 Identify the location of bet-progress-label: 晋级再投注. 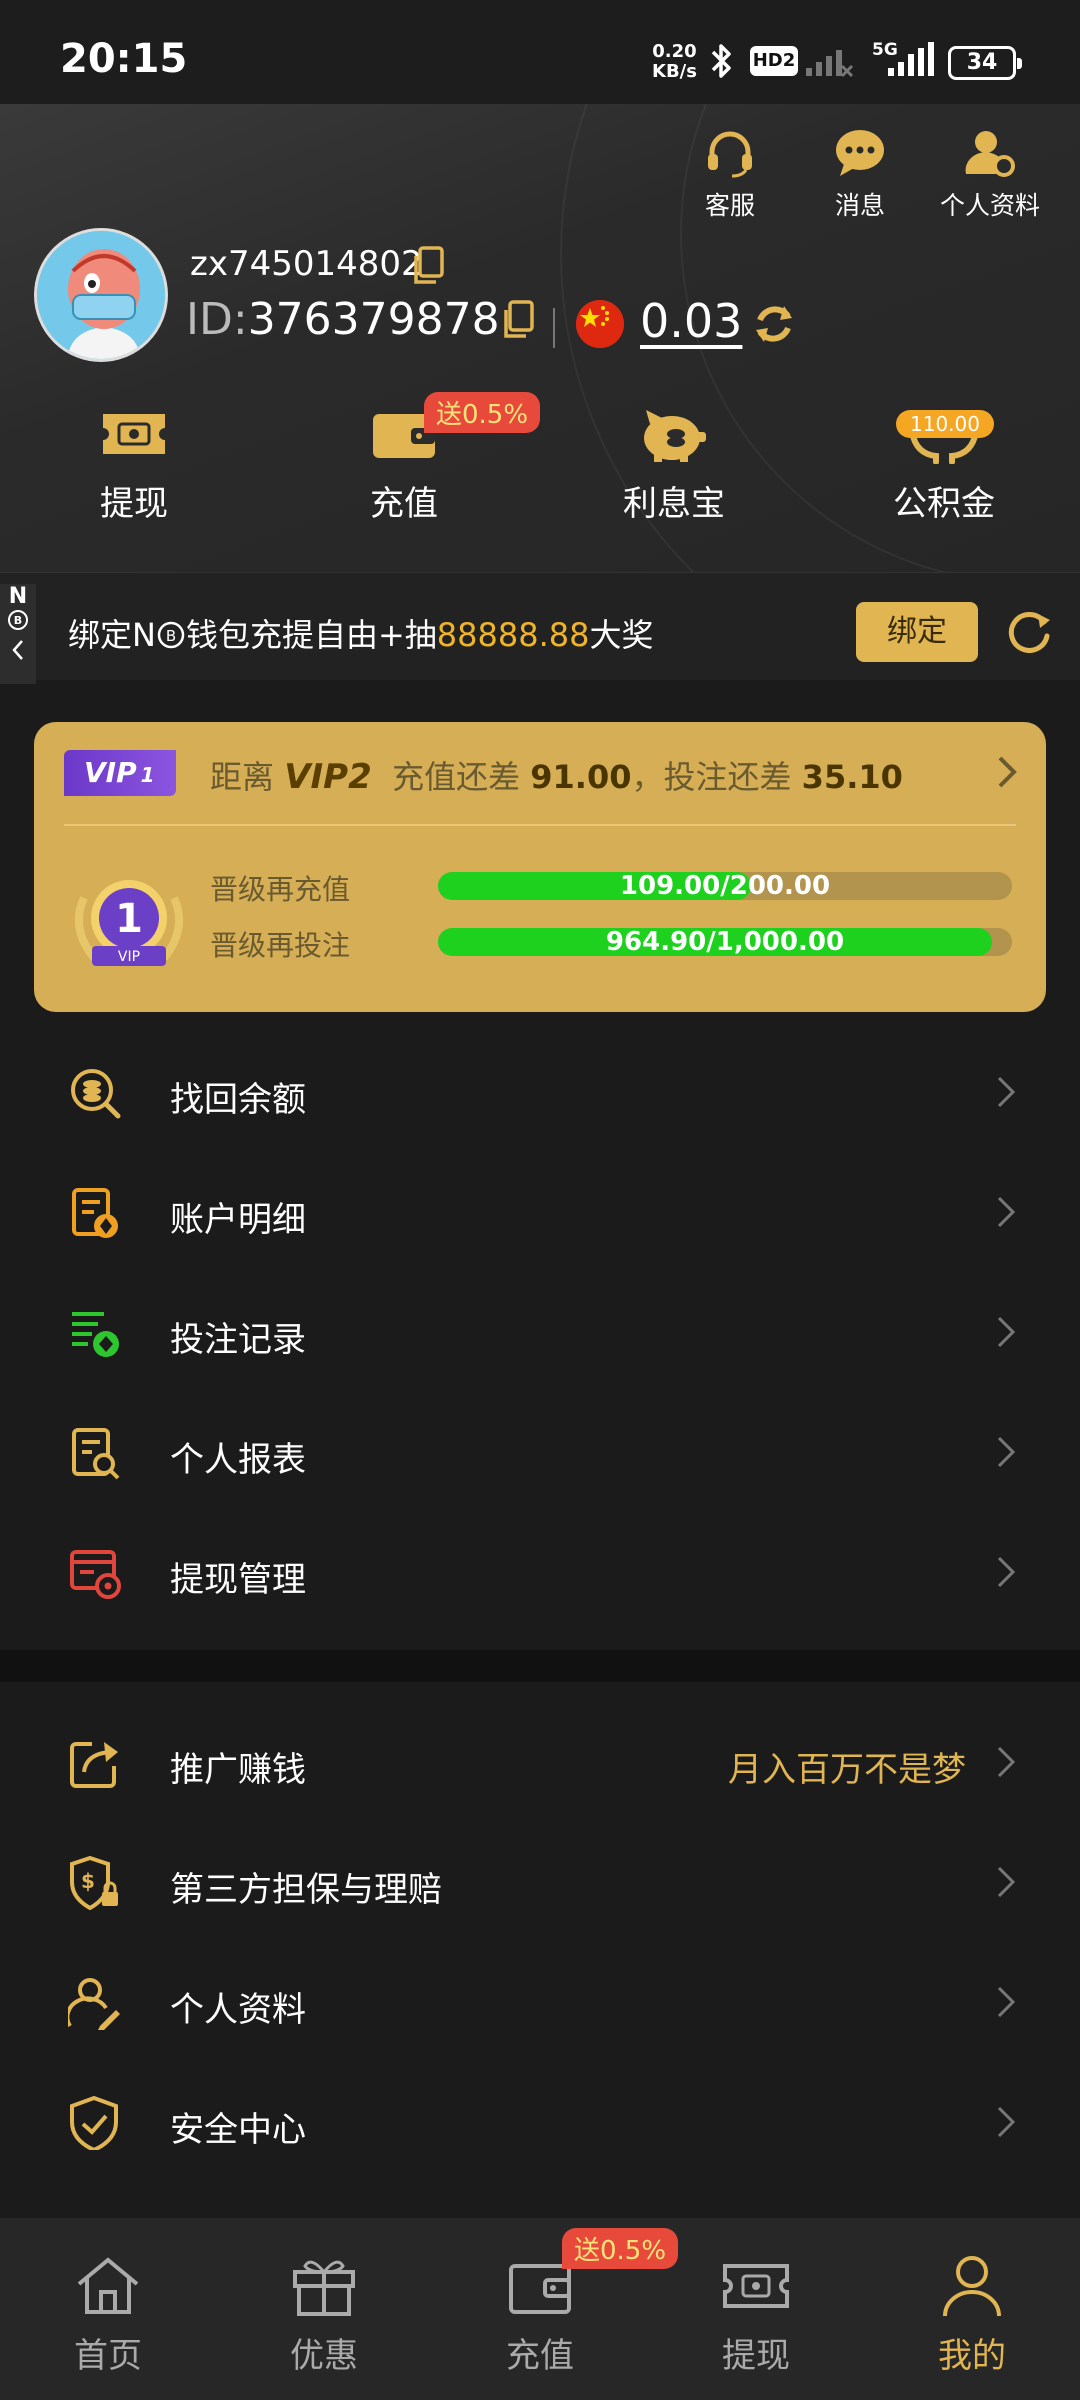
(280, 945).